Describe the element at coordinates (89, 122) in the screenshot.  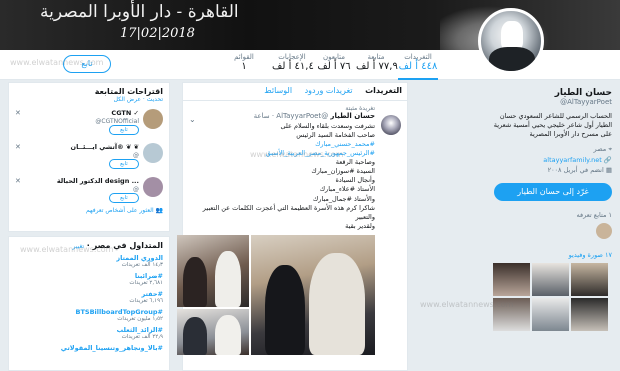
I see `suggestion-item: CGTN ✓ @CGTNOfficial تابع ✕` at that location.